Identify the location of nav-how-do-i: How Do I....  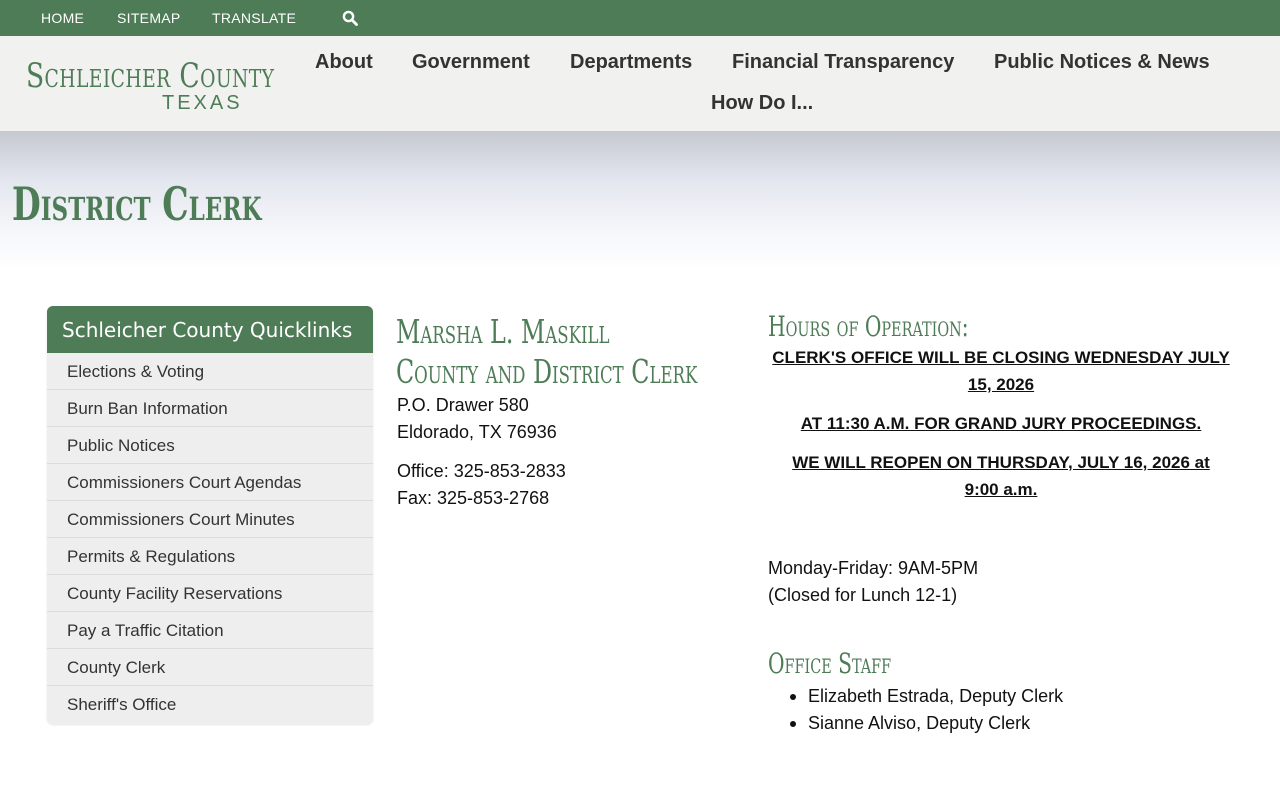
(762, 103).